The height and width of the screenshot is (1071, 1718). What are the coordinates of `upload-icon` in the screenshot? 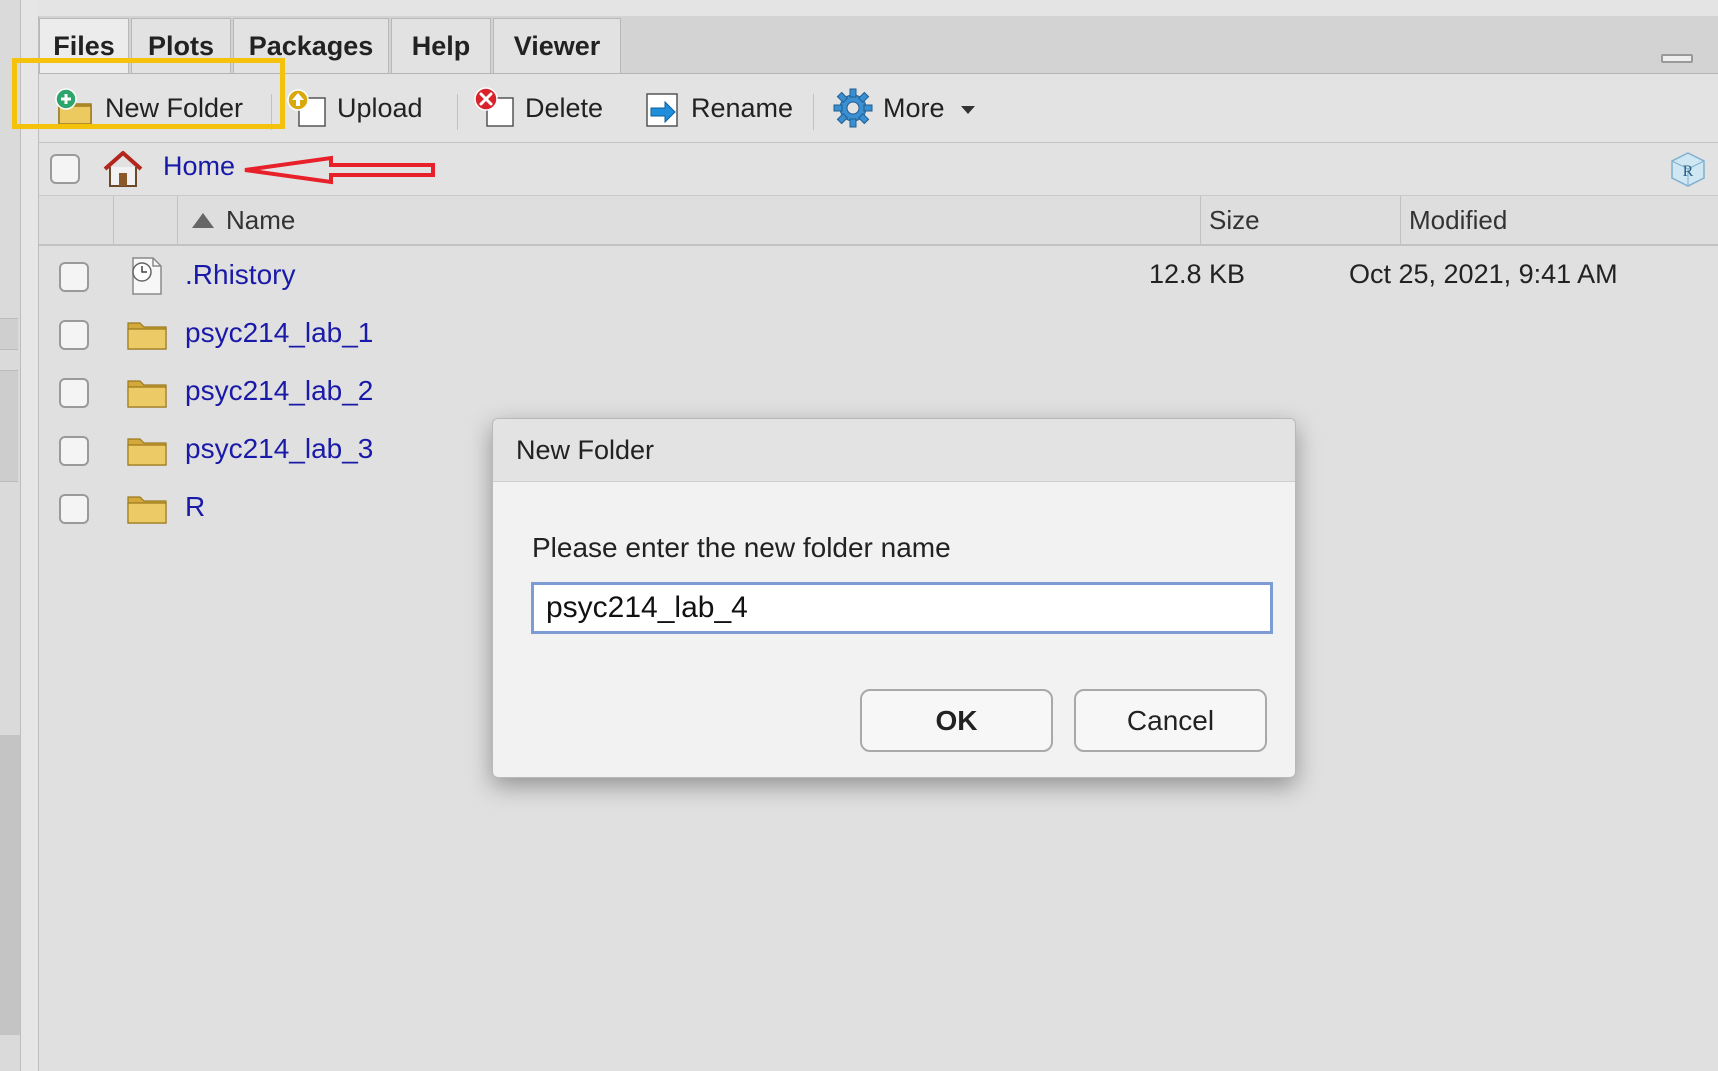 It's located at (307, 108).